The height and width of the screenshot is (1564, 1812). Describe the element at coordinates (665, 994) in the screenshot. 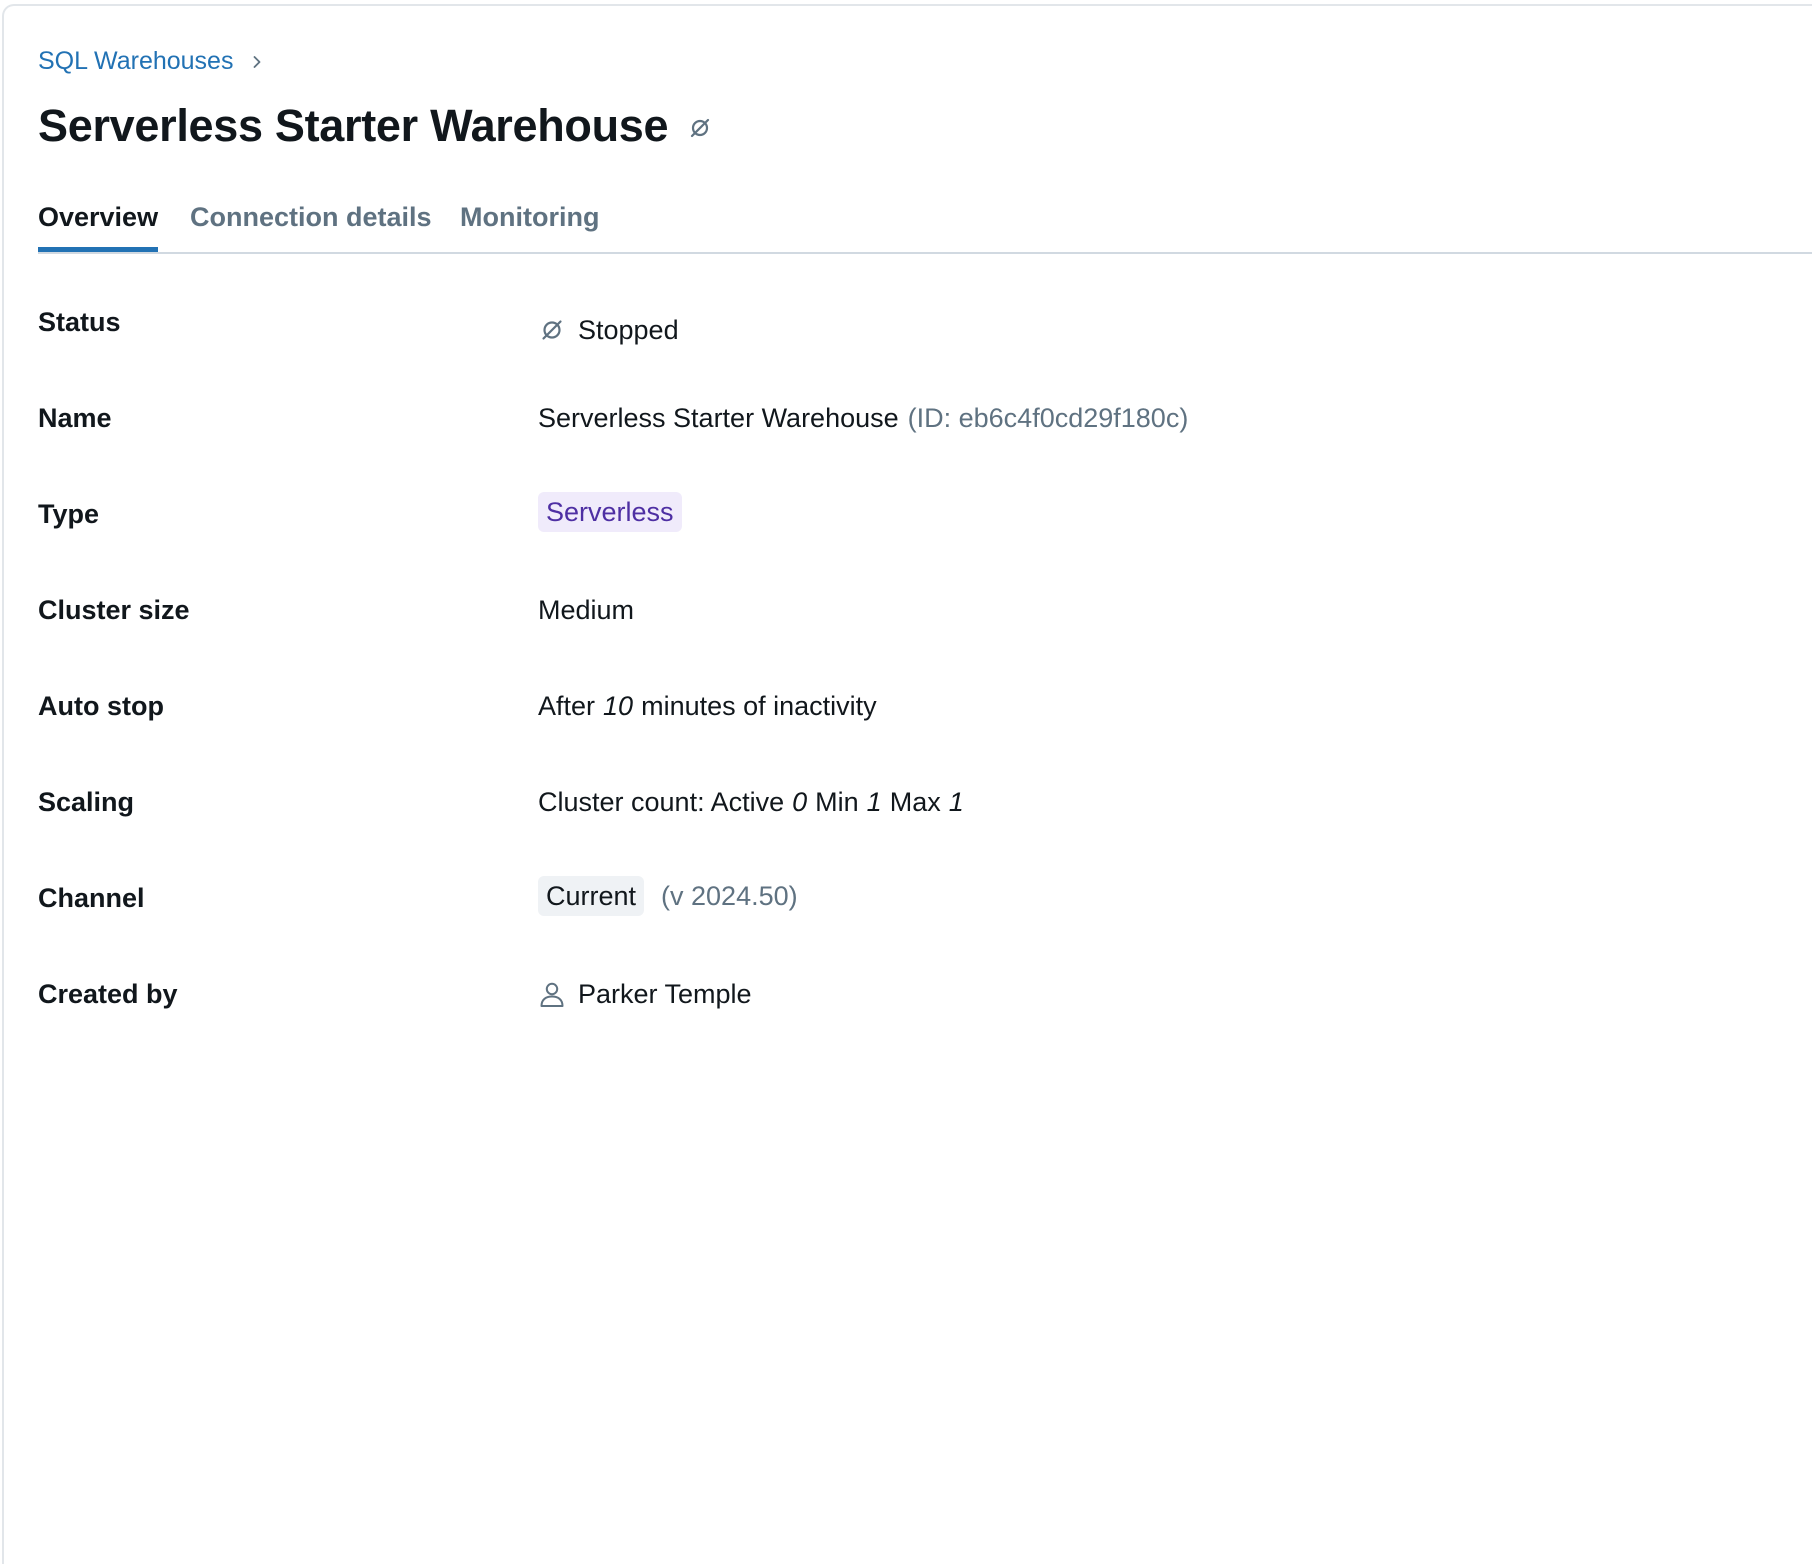

I see `created-by-user: Parker Temple` at that location.